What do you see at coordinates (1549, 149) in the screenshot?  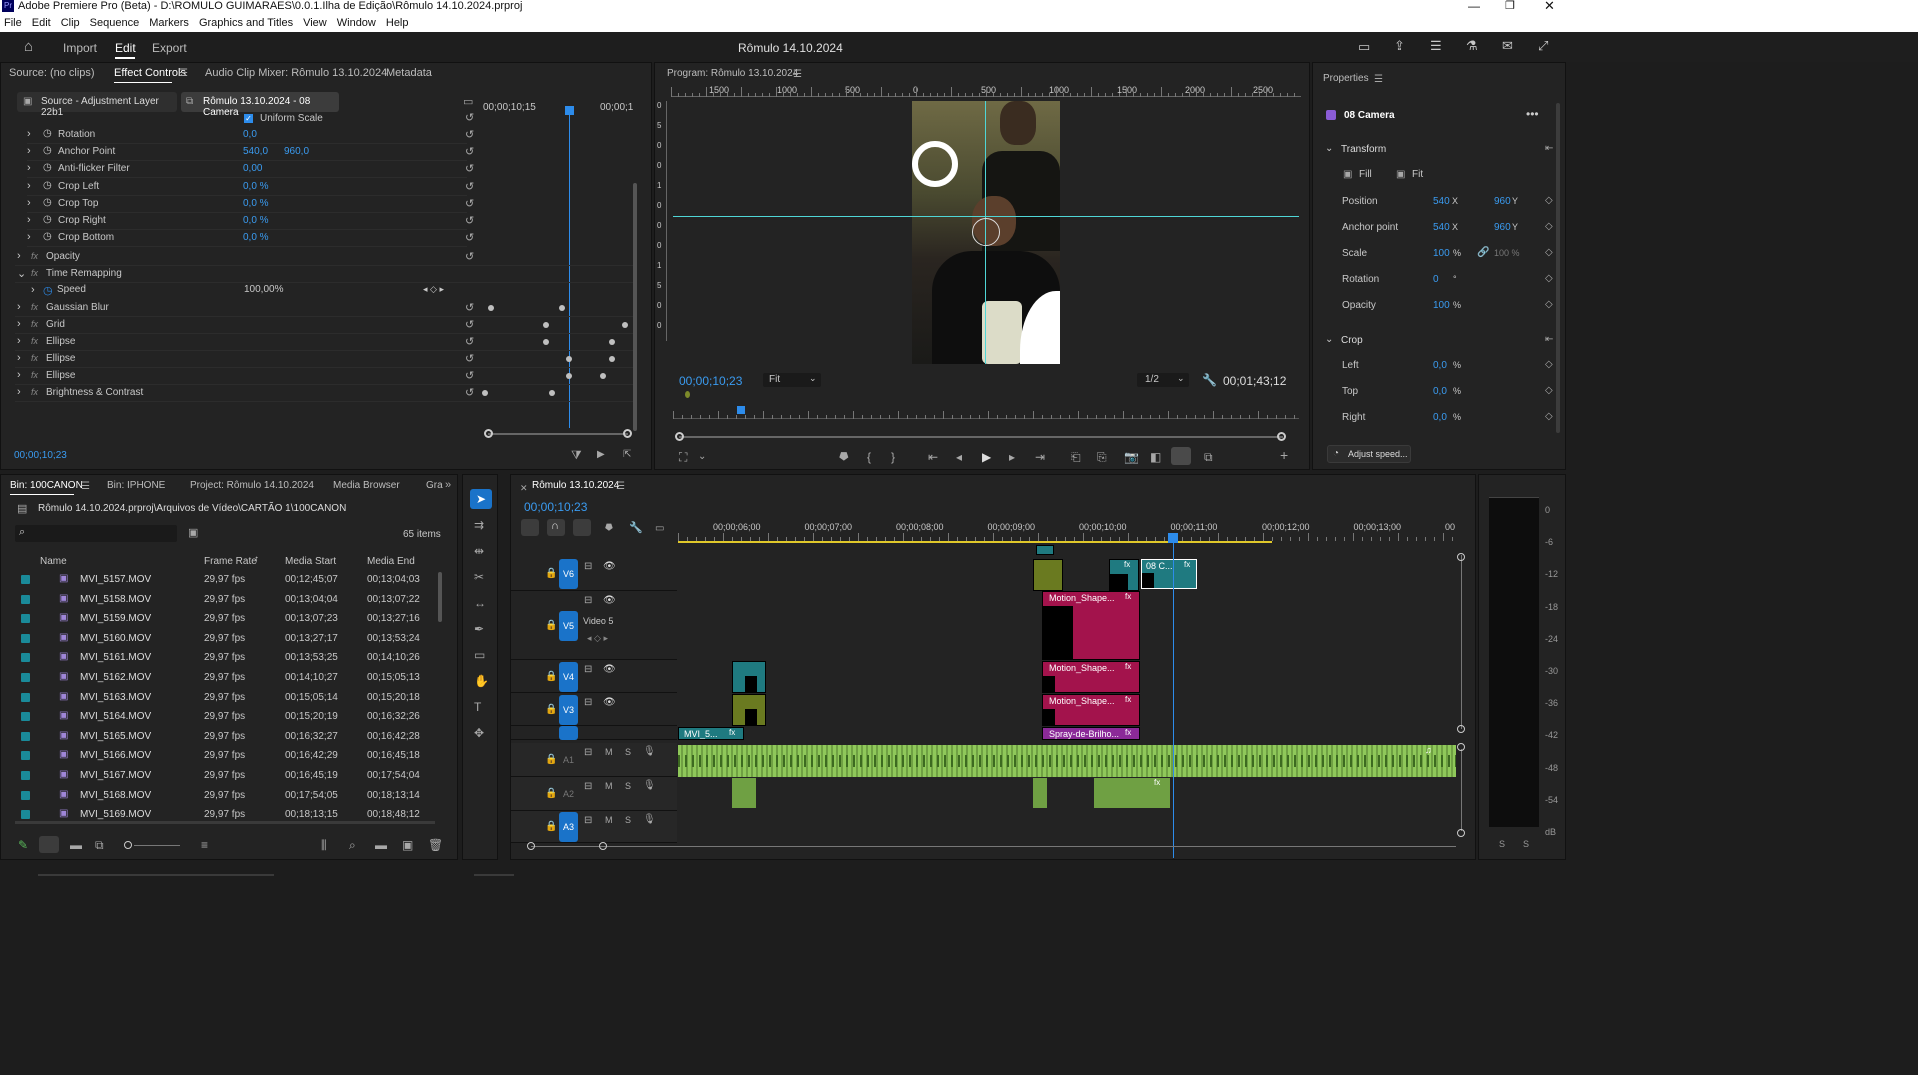 I see `reset-icon: ⇤` at bounding box center [1549, 149].